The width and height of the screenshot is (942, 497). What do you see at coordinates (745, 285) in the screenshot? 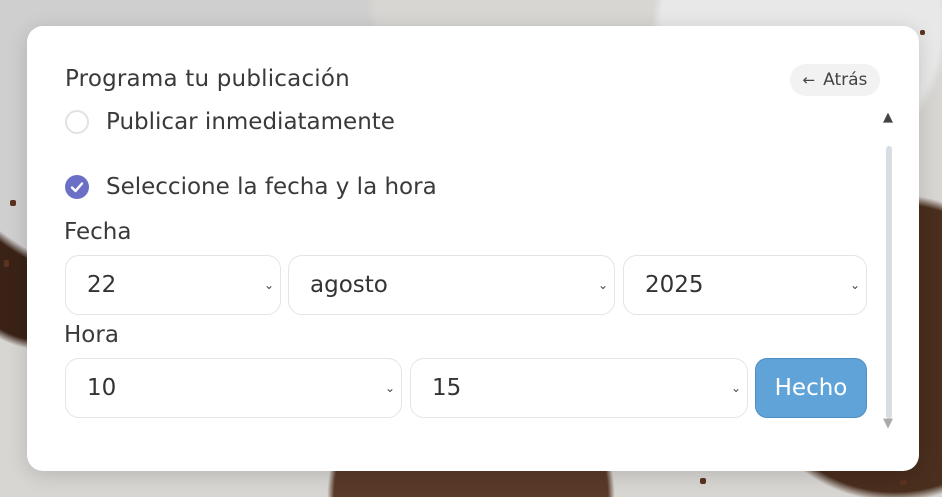
I see `year-select: 2025 ⌄` at bounding box center [745, 285].